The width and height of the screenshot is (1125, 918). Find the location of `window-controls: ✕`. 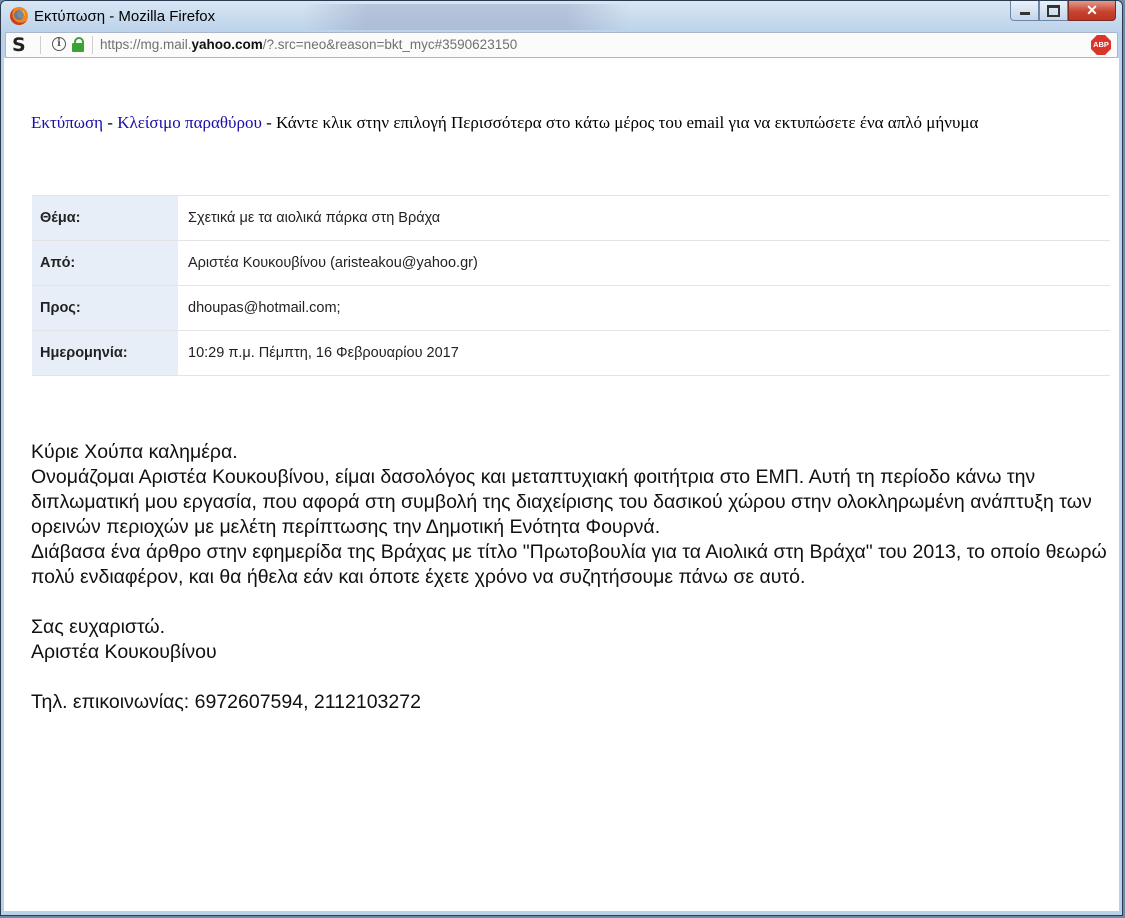

window-controls: ✕ is located at coordinates (1063, 12).